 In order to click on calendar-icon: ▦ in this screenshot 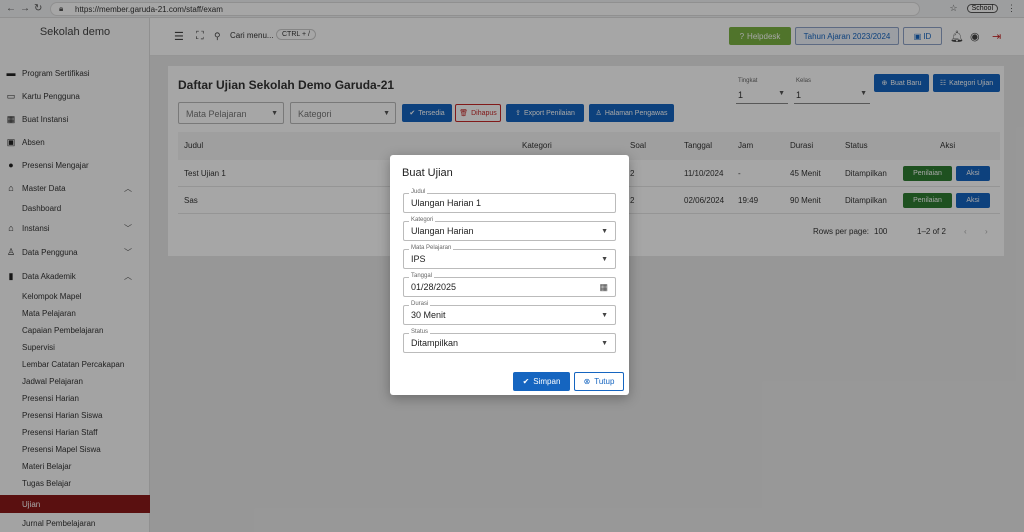, I will do `click(603, 287)`.